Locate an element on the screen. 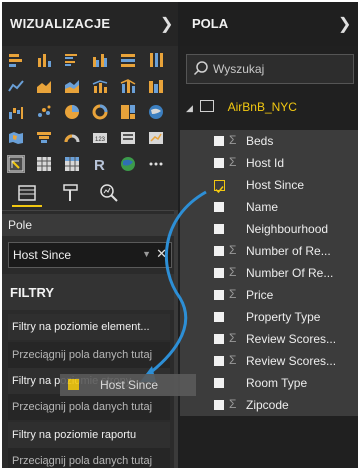  field-label: Host Since is located at coordinates (275, 185).